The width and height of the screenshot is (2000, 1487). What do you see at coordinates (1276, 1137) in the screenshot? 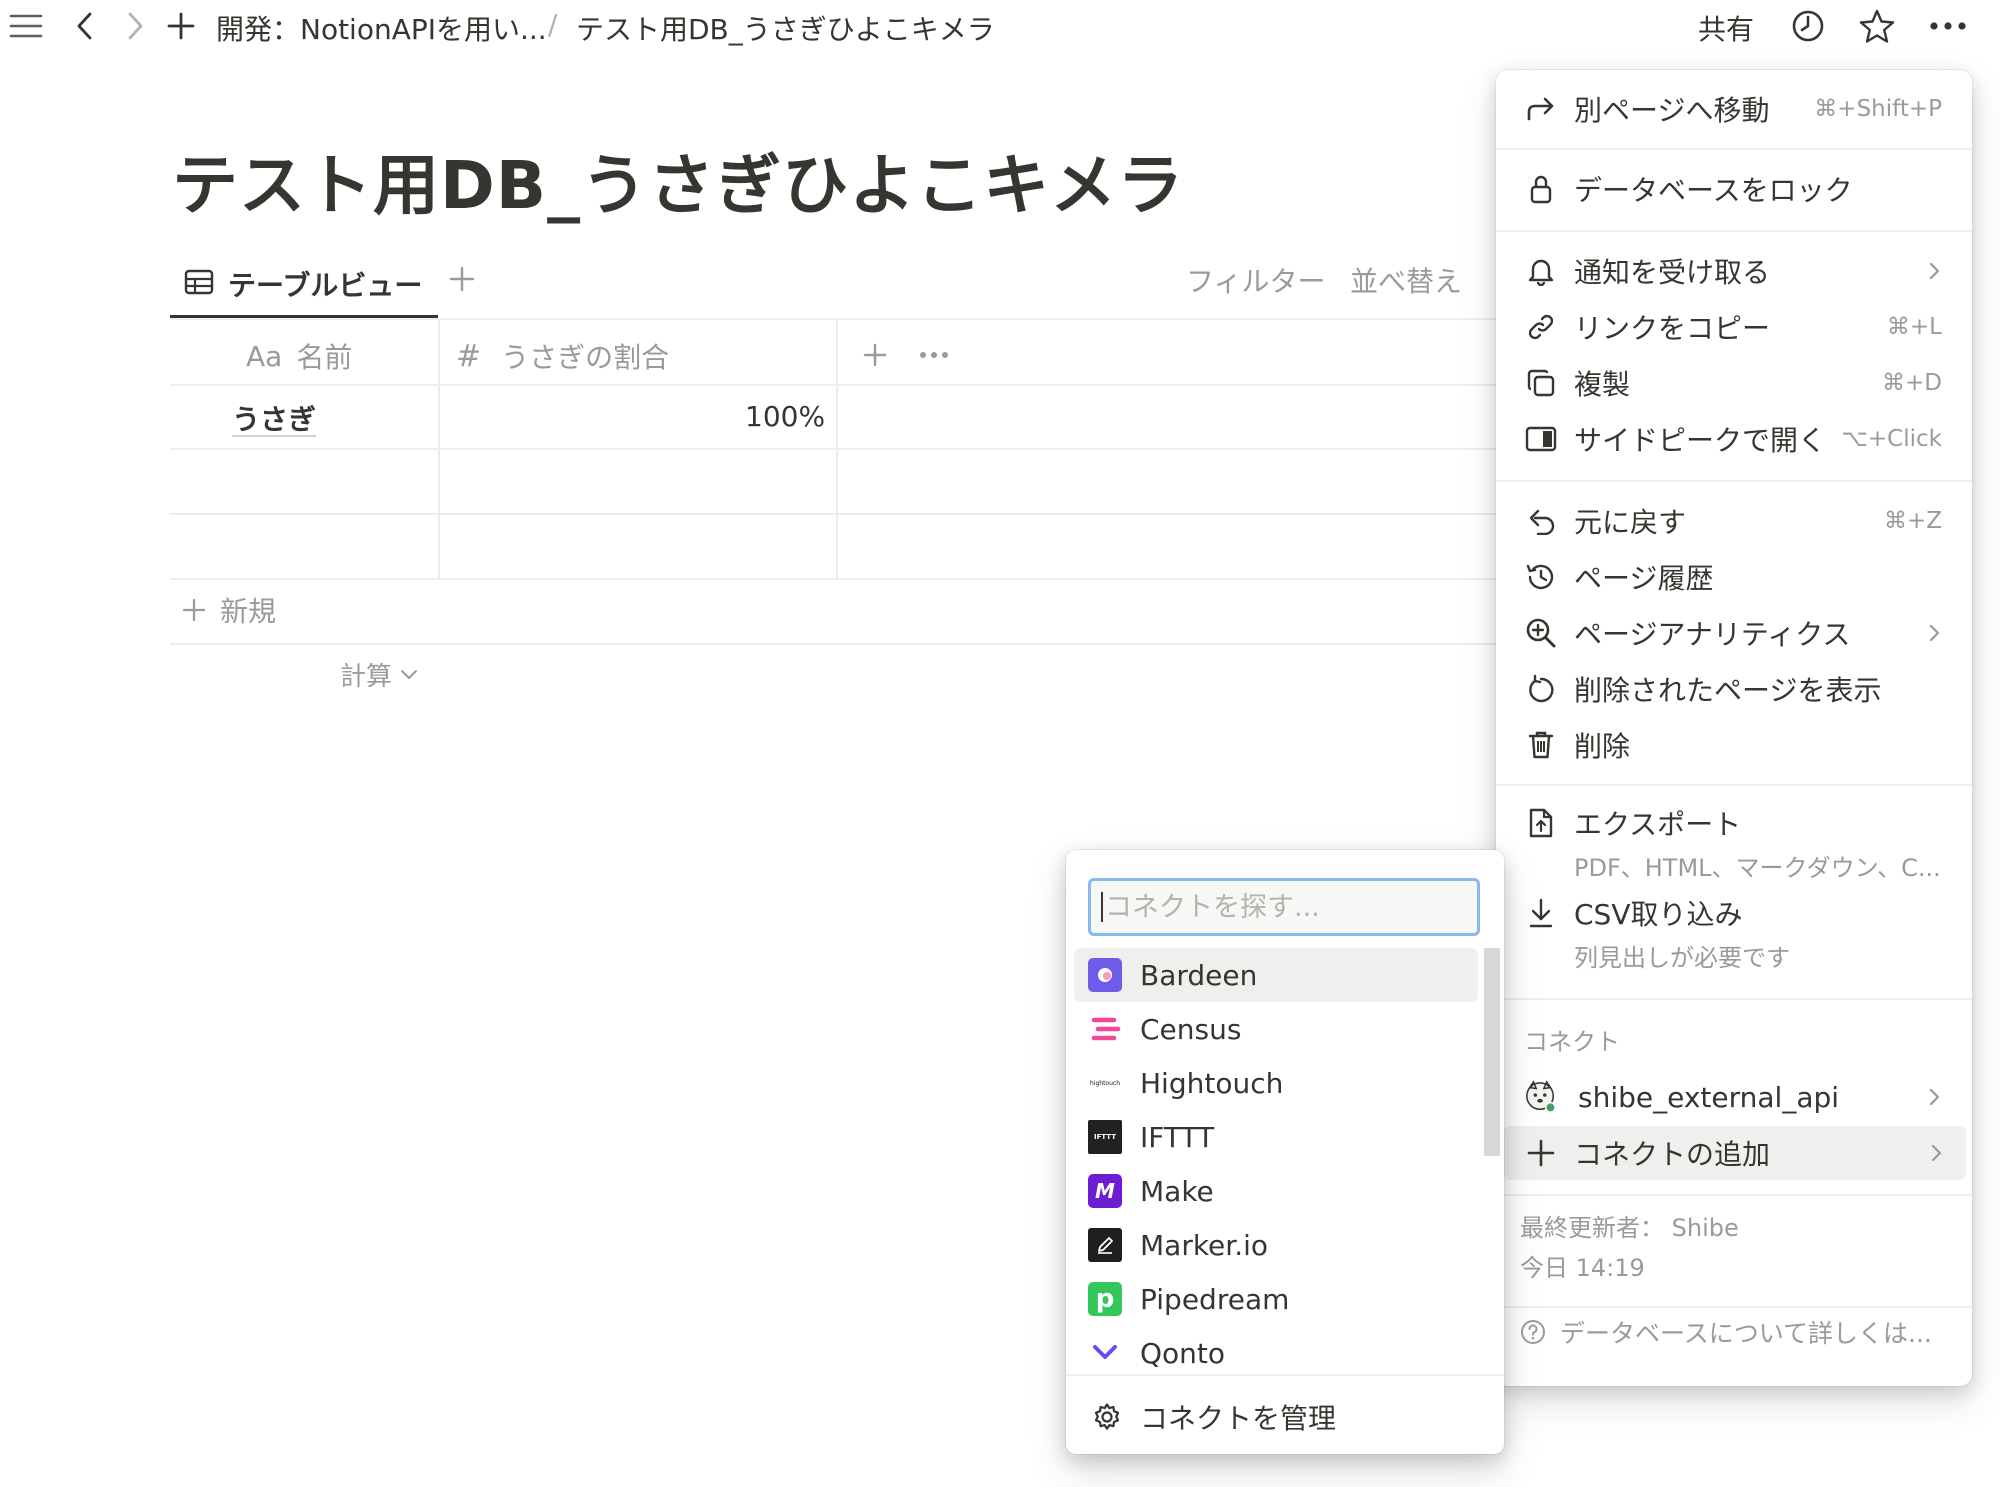
I see `connection-option-ifttt: IFTTT IFTTT` at bounding box center [1276, 1137].